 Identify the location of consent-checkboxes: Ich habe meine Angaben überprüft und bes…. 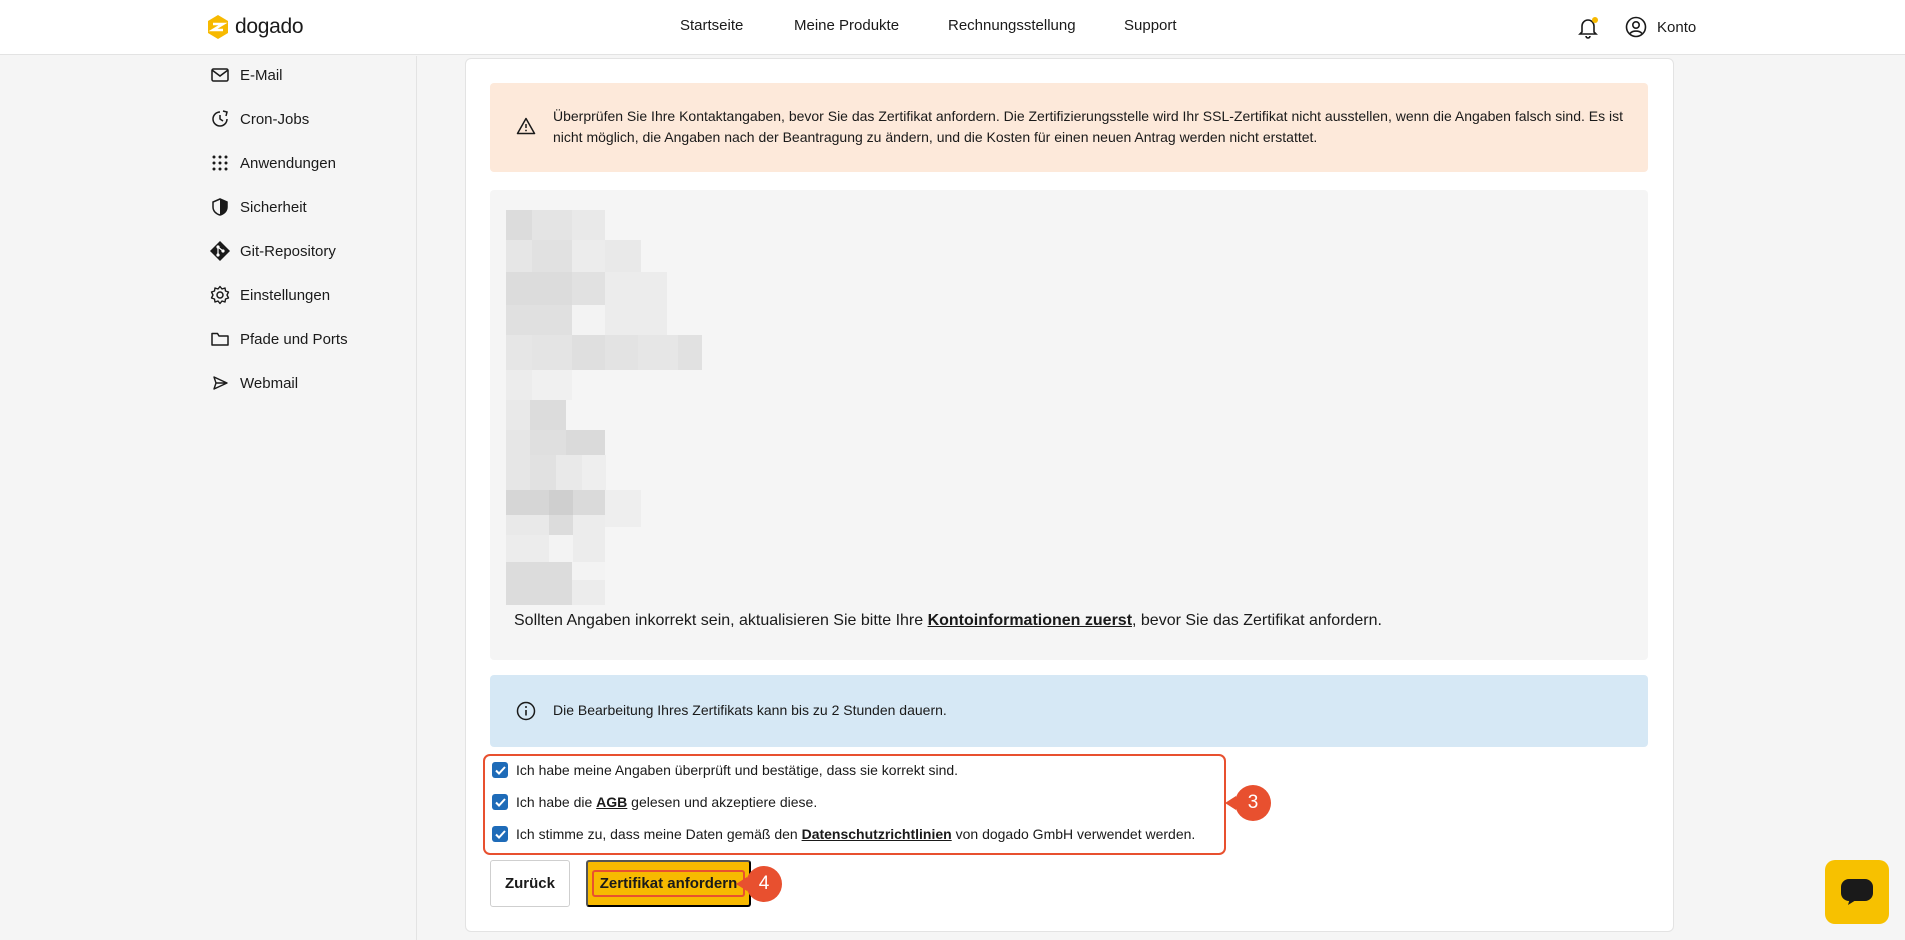
(854, 804).